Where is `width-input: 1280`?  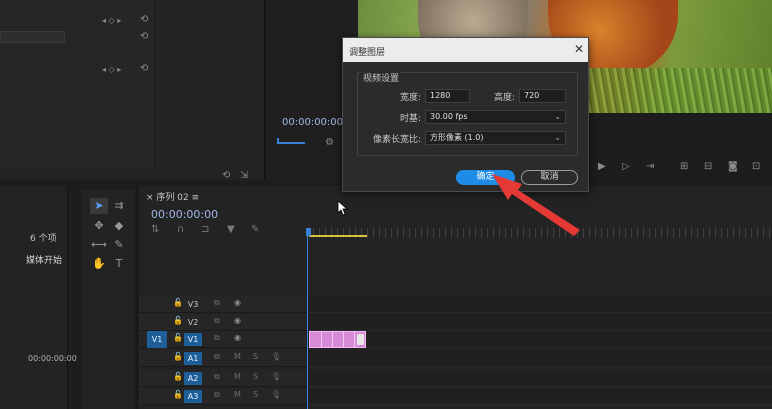
width-input: 1280 is located at coordinates (447, 96).